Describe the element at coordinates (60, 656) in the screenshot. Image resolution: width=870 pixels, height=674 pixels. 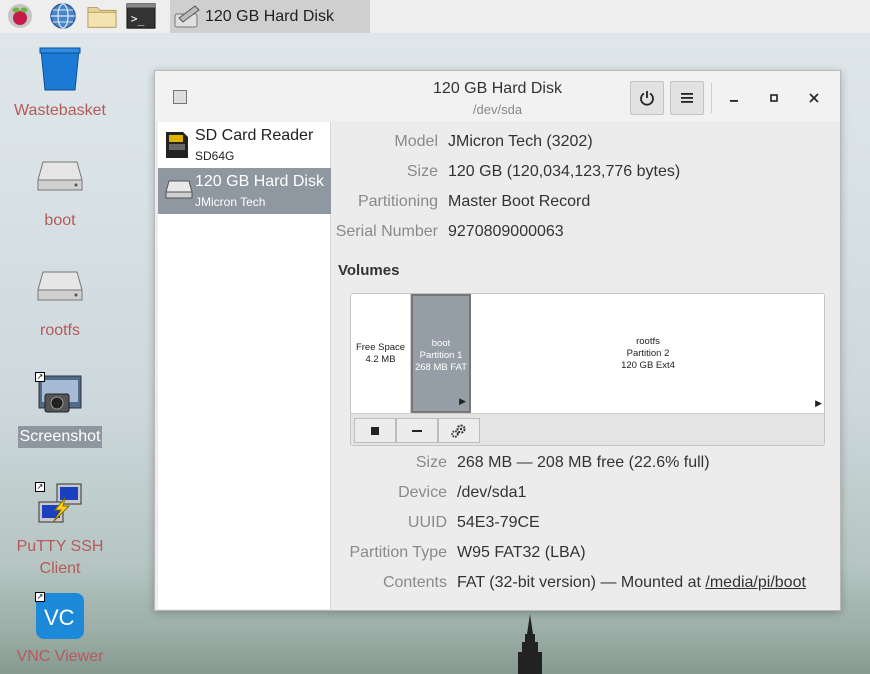
I see `desktop-icon-label: VNC Viewer` at that location.